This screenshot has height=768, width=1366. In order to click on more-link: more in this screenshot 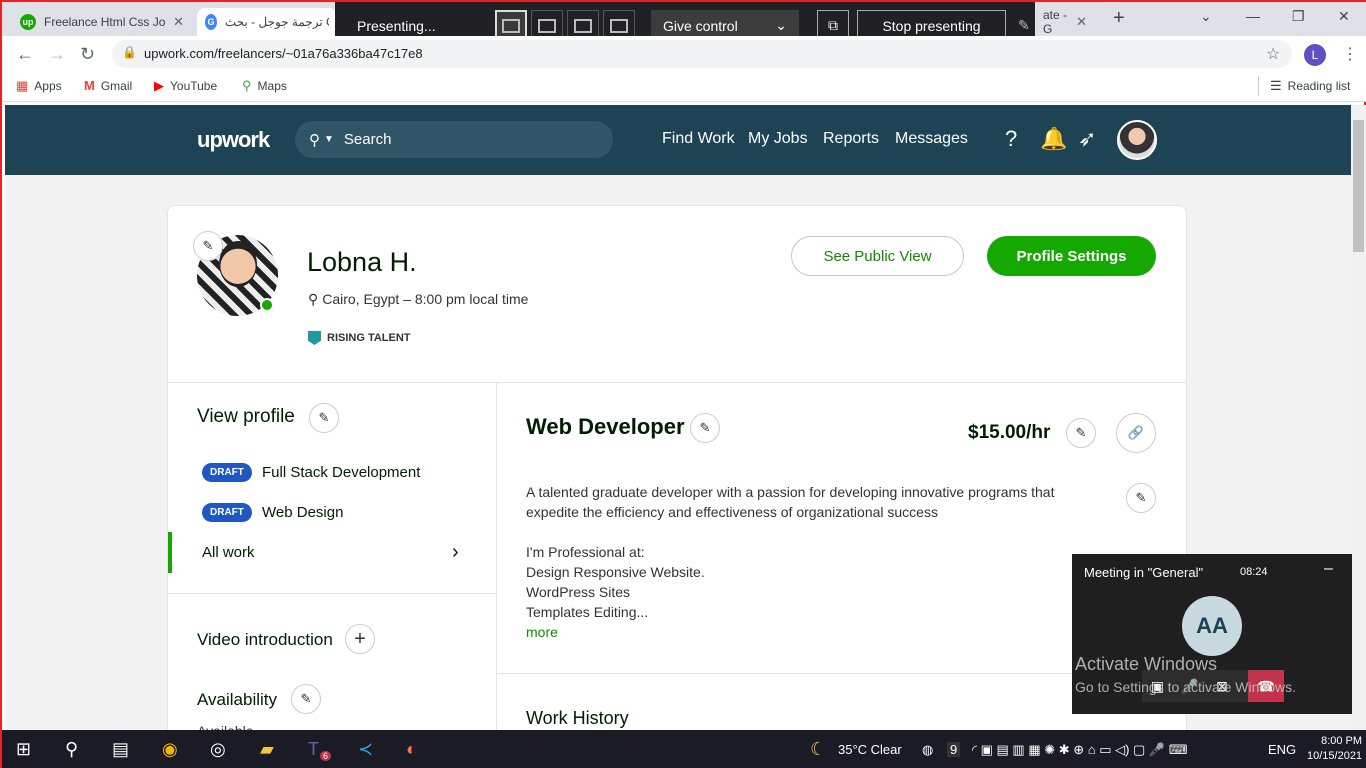, I will do `click(542, 632)`.